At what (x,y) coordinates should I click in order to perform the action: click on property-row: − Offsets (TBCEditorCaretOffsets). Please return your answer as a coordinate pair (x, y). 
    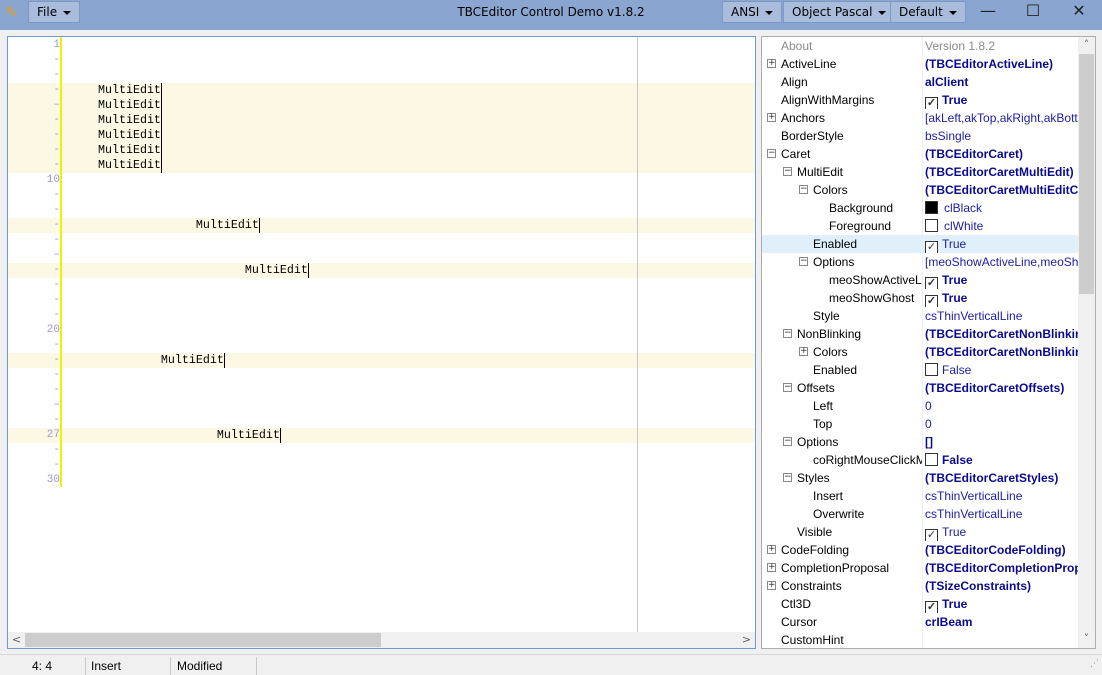
    Looking at the image, I should click on (920, 388).